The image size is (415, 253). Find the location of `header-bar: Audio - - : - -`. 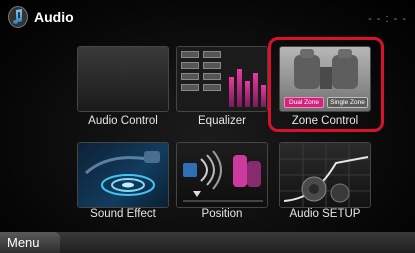

header-bar: Audio - - : - - is located at coordinates (207, 17).